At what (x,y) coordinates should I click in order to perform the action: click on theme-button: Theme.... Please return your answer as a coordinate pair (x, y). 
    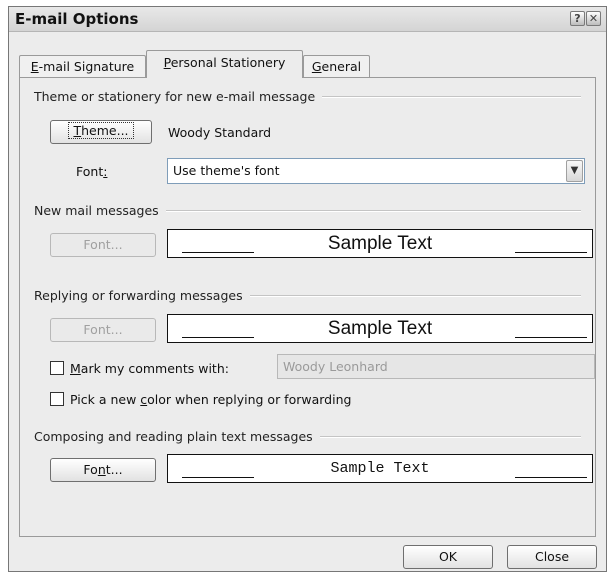
    Looking at the image, I should click on (101, 132).